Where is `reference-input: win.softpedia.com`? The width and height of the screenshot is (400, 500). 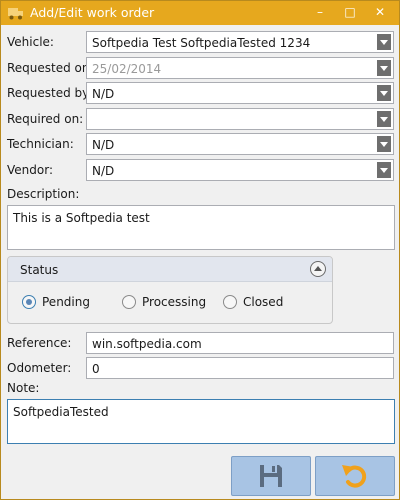
reference-input: win.softpedia.com is located at coordinates (240, 343).